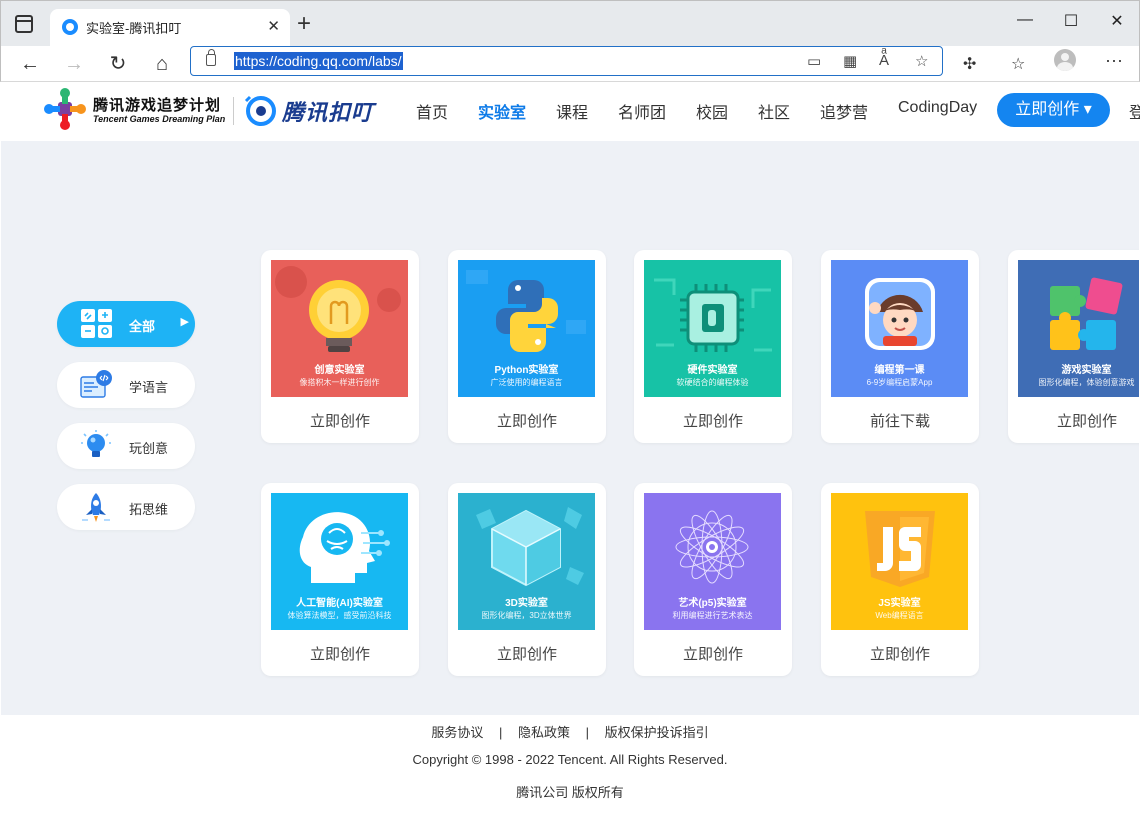 The image size is (1140, 825). I want to click on lab-card-hardware: 硬件实验室 软硬结合的编程体验 立即创作, so click(713, 346).